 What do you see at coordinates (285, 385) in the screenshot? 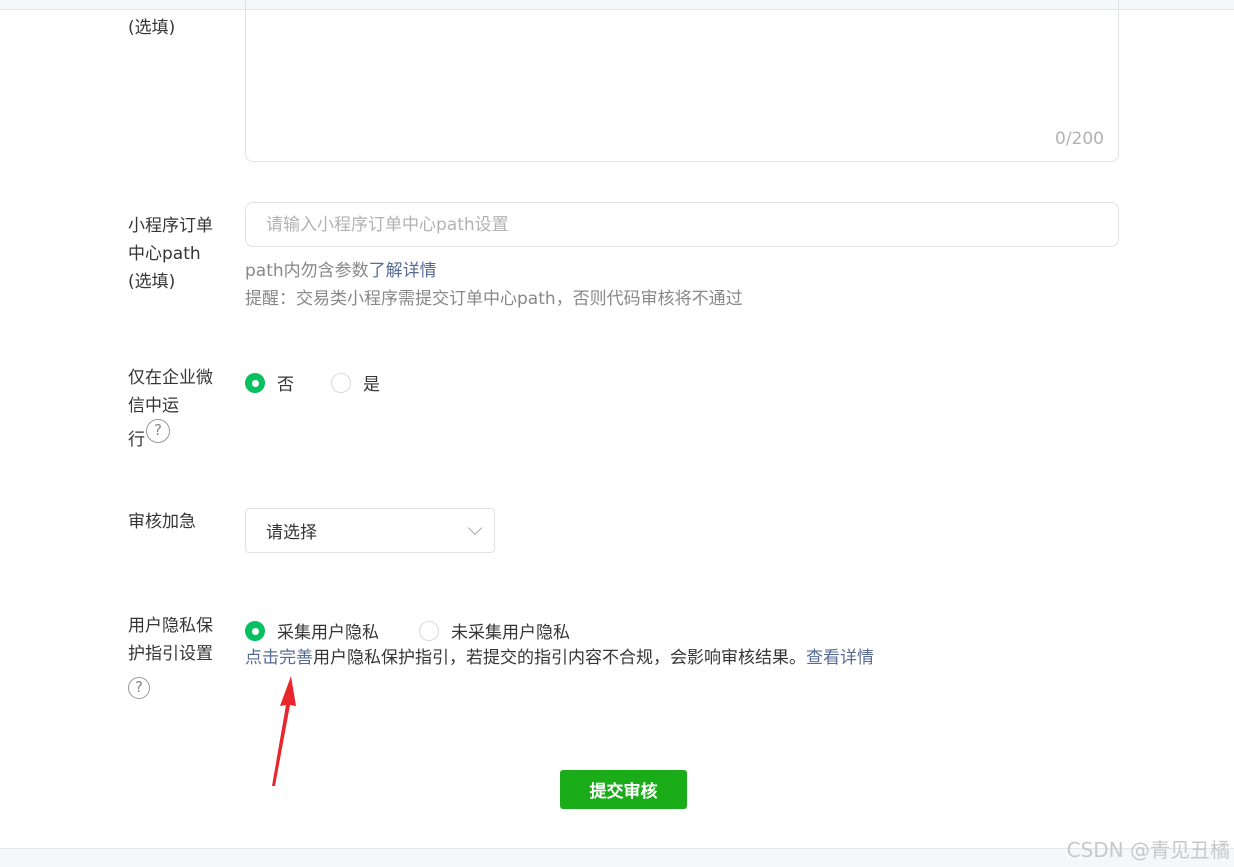
I see `radio-label: 否` at bounding box center [285, 385].